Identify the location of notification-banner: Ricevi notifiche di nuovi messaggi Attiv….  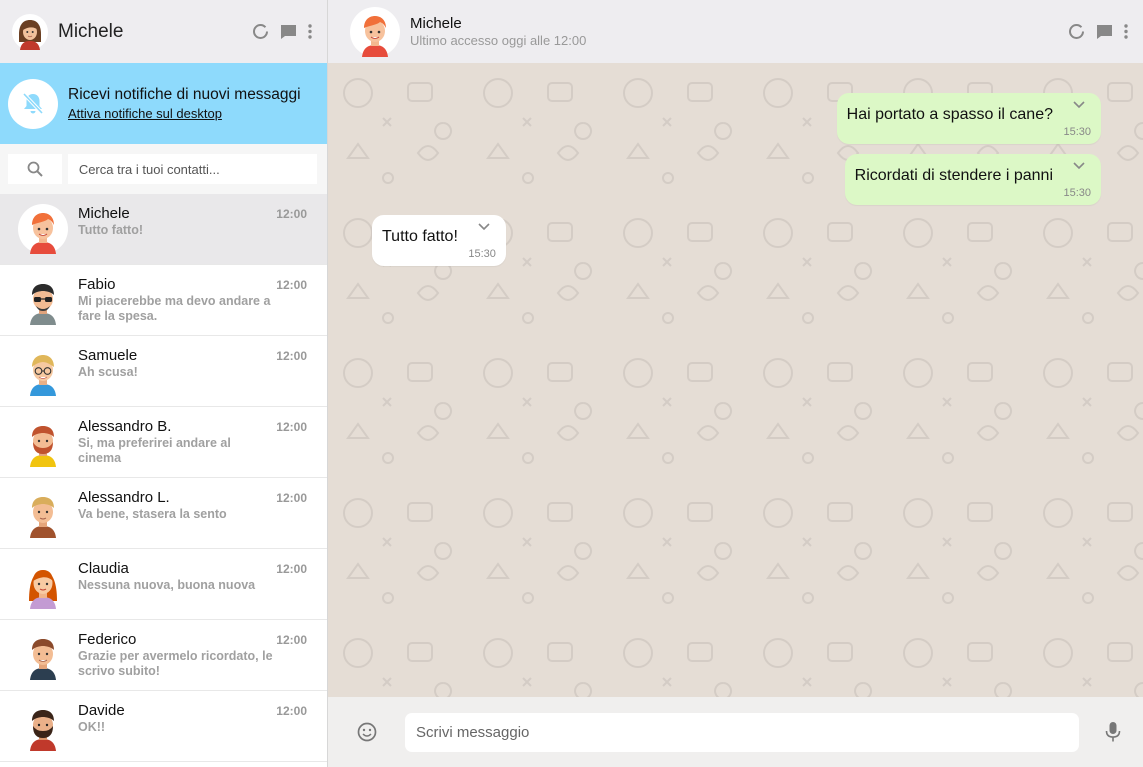
(163, 103).